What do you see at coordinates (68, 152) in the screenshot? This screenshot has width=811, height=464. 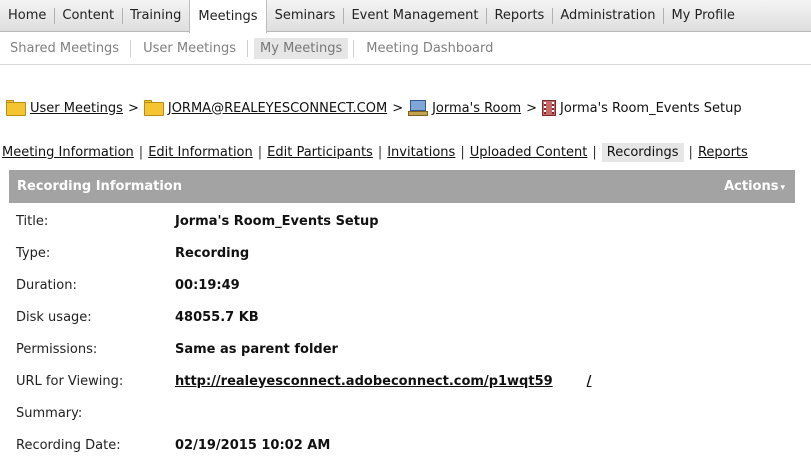 I see `tab-meeting-information: Meeting Information` at bounding box center [68, 152].